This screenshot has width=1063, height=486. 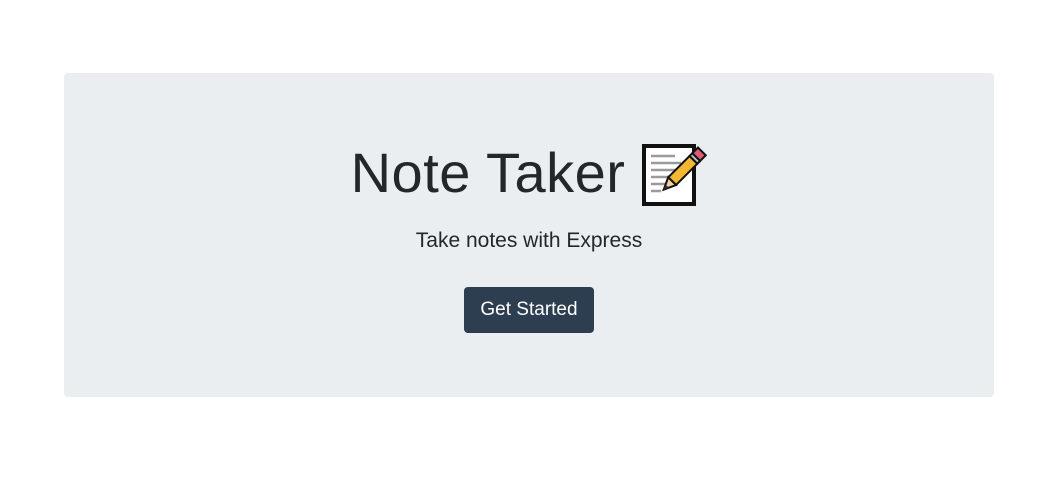 I want to click on subtitle: Take notes with Express, so click(x=529, y=240).